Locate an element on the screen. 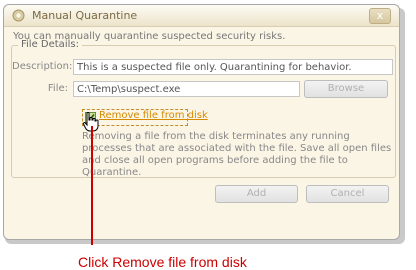 Image resolution: width=416 pixels, height=270 pixels. file-label: File: is located at coordinates (57, 88).